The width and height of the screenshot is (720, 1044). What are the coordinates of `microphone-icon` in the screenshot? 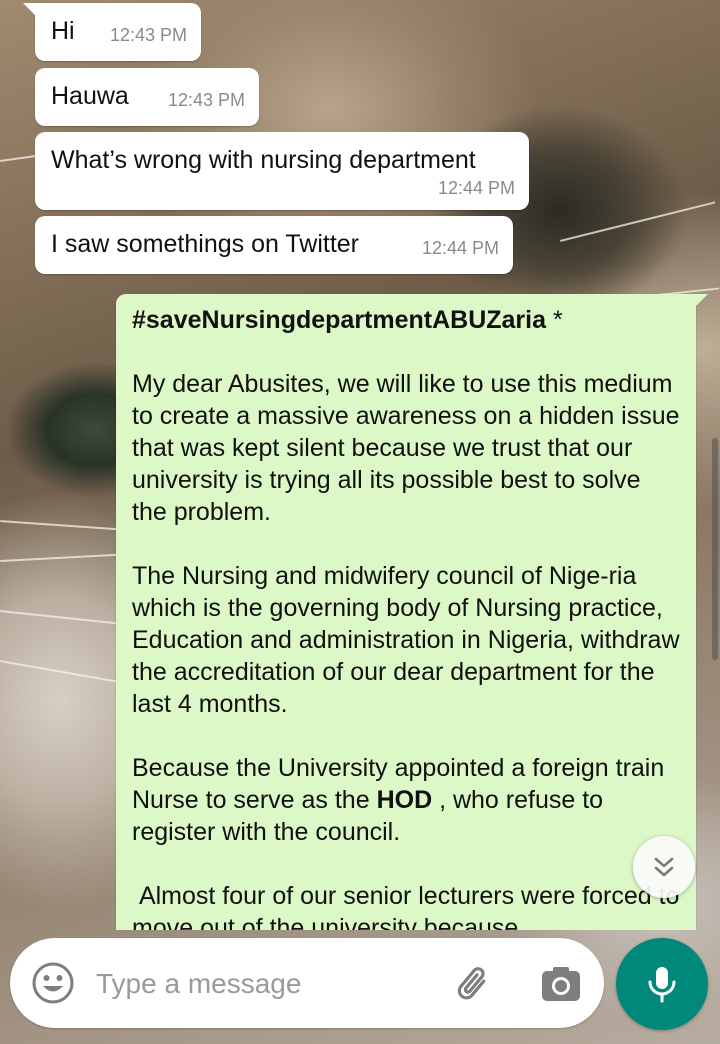 It's located at (662, 985).